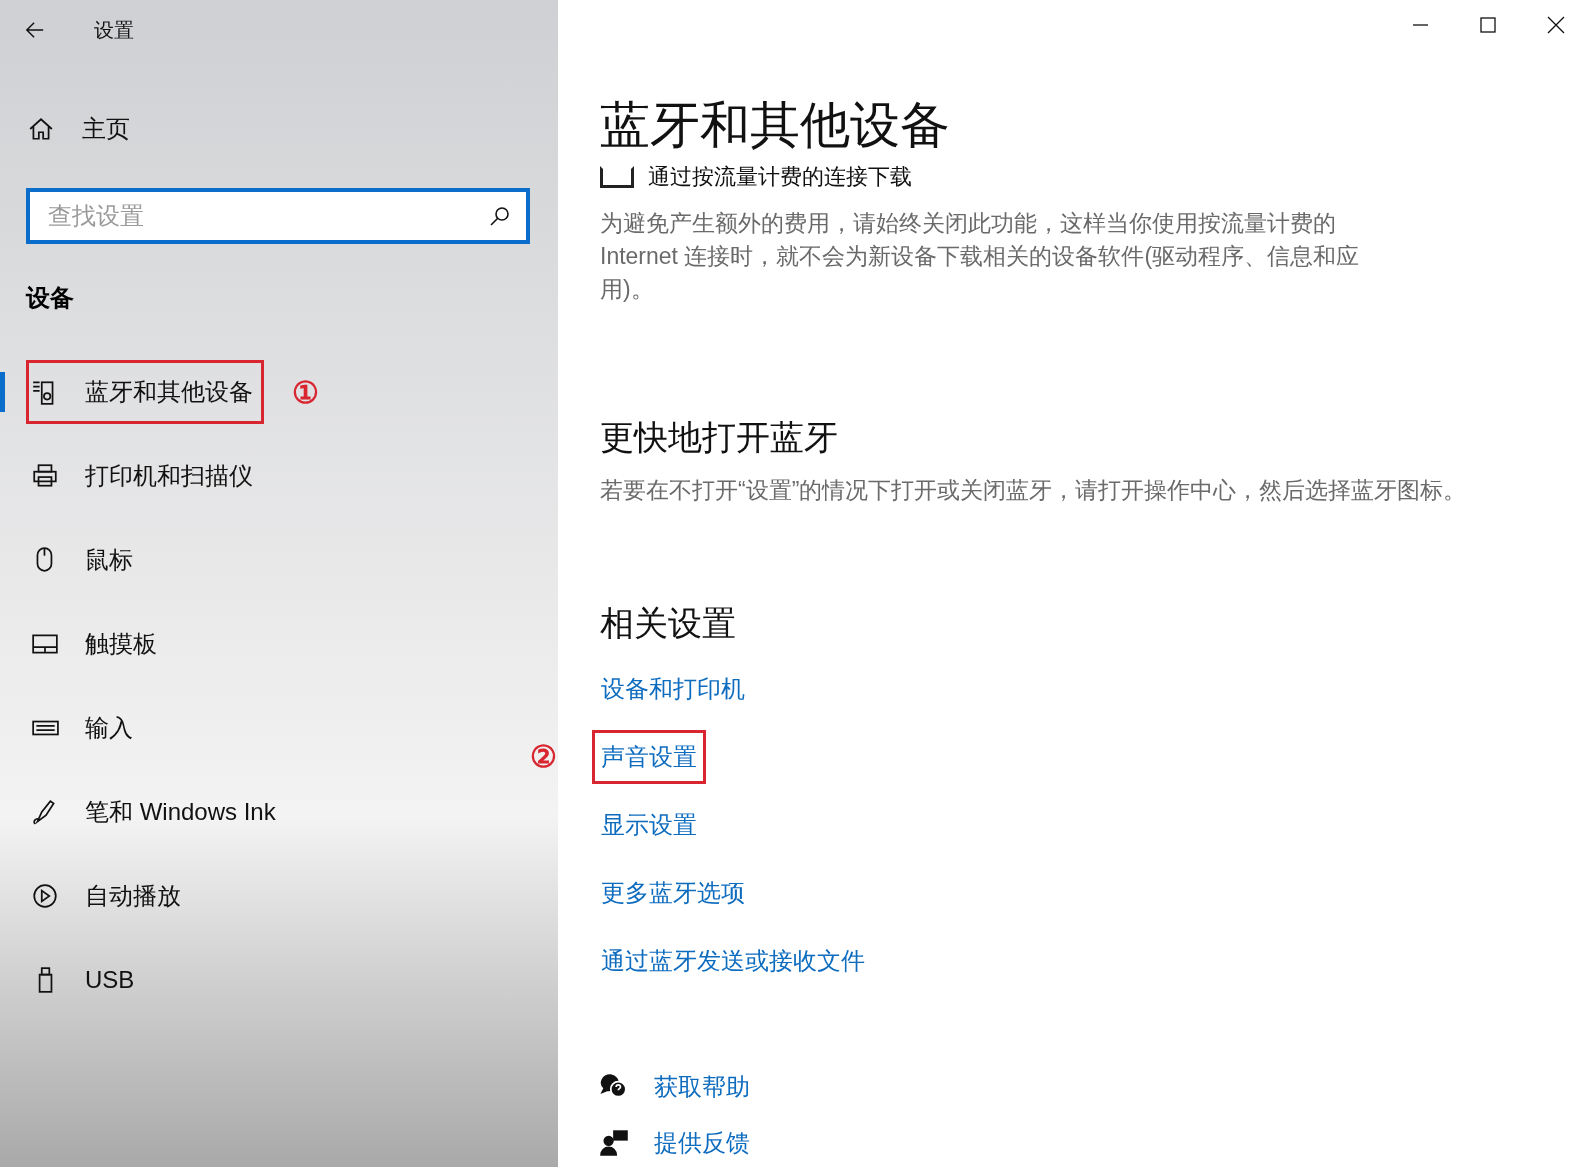 This screenshot has width=1590, height=1167. Describe the element at coordinates (702, 1086) in the screenshot. I see `help-link: 获取帮助` at that location.